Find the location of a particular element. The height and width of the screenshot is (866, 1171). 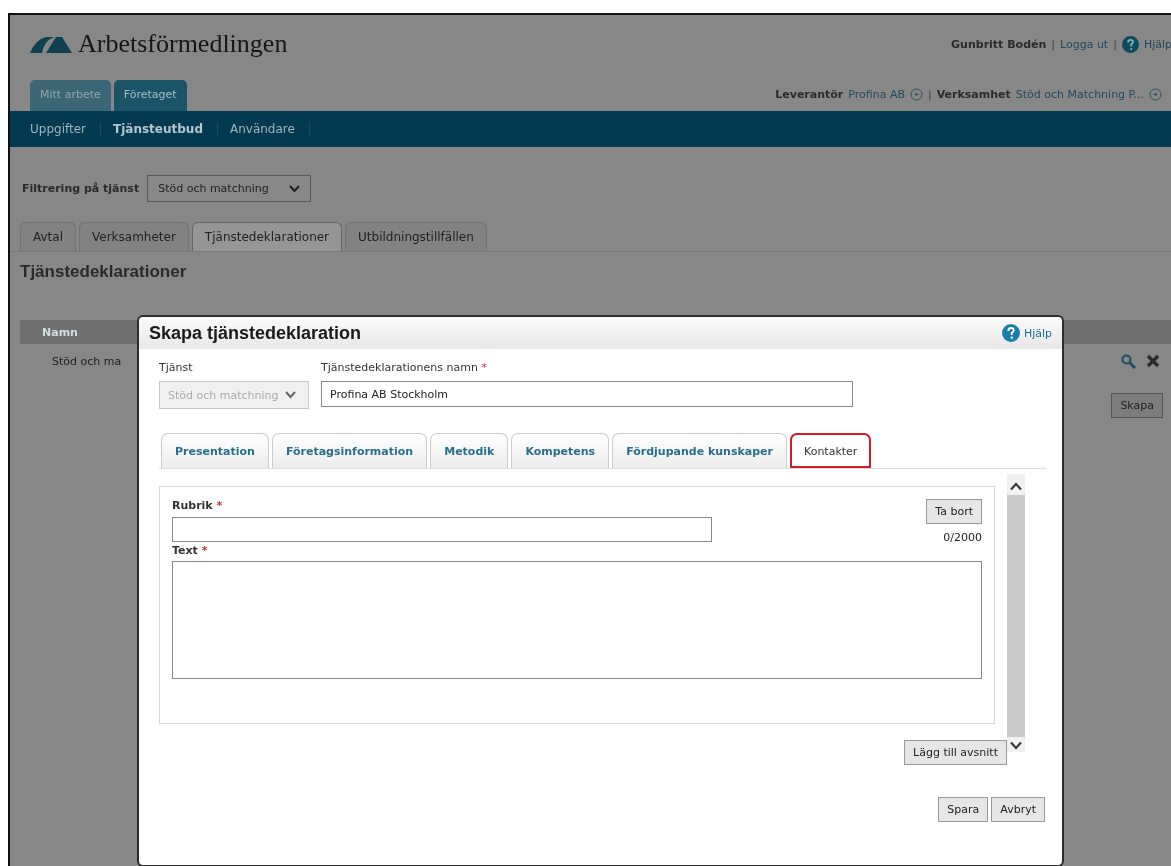

dialog-tab: Fördjupande kunskaper is located at coordinates (699, 450).